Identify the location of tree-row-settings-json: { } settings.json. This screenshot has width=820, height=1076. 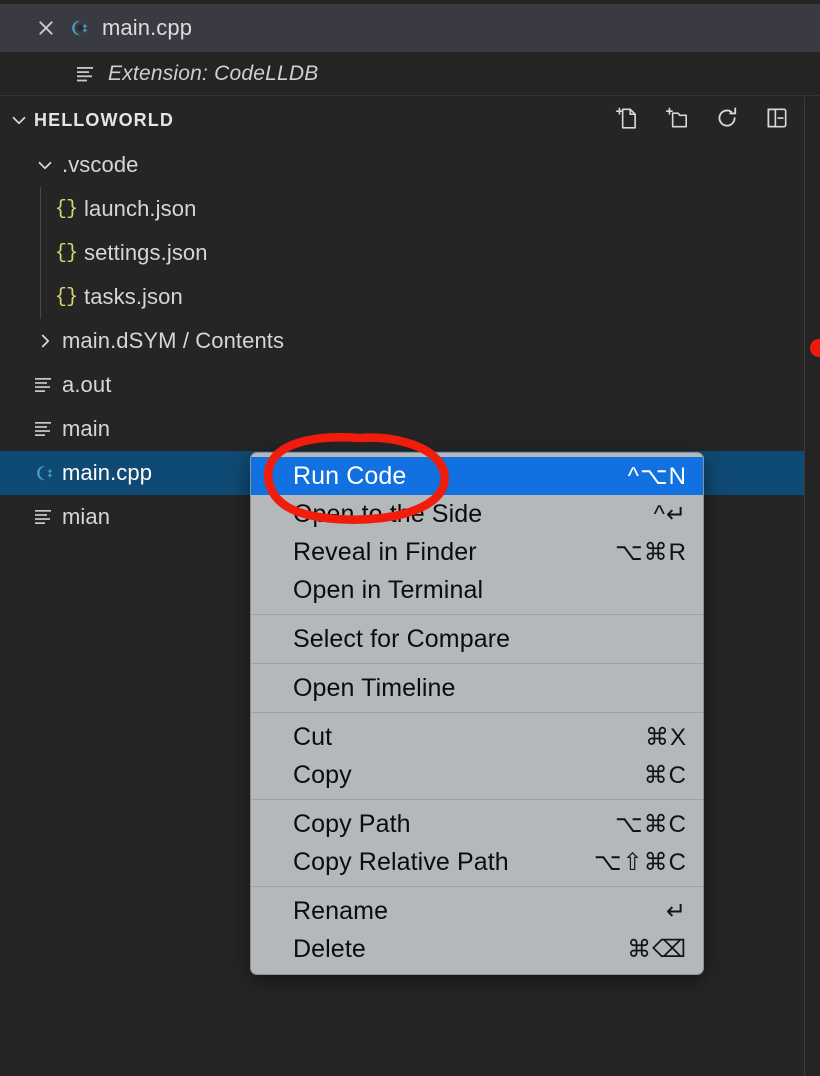
(402, 253).